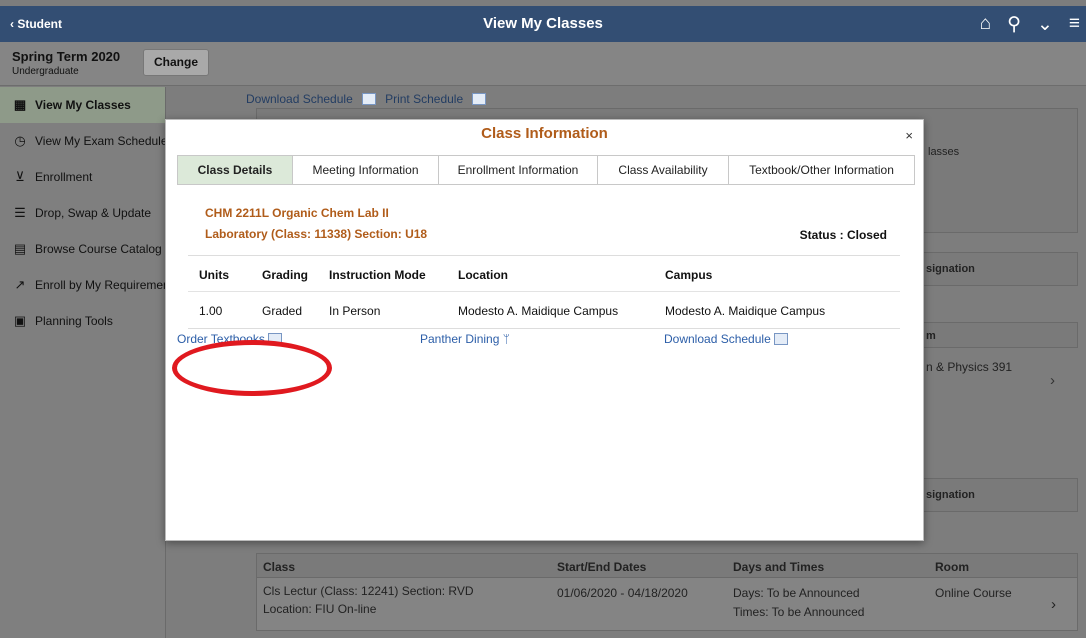  What do you see at coordinates (74, 321) in the screenshot?
I see `sidebar-item-label: Planning Tools` at bounding box center [74, 321].